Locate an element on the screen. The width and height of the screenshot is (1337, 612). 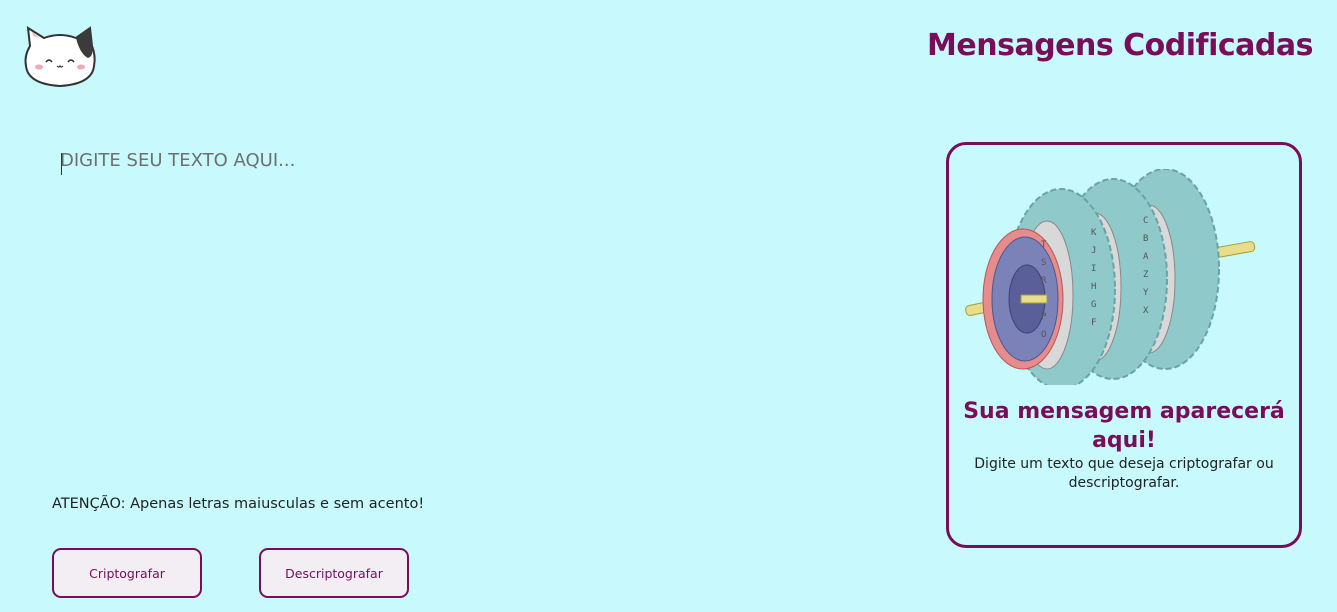
cat-face-icon is located at coordinates (60, 57).